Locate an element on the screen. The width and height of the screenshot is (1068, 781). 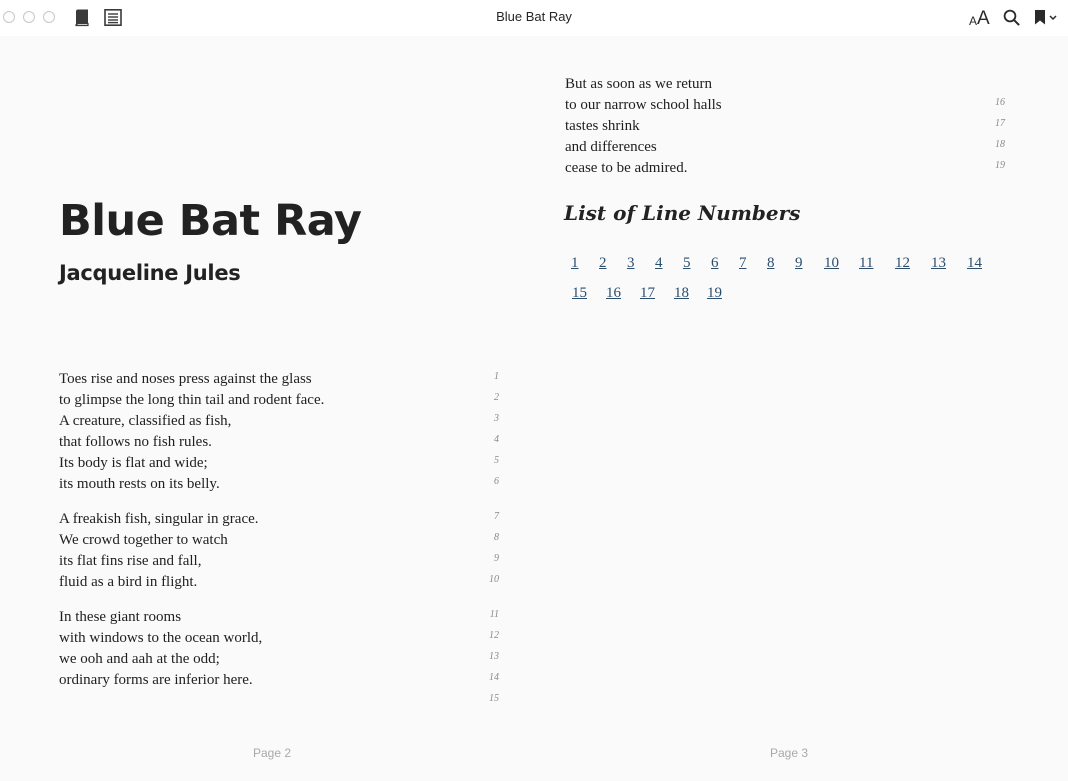
poem-line: with windows to the ocean world, 12 is located at coordinates (280, 638).